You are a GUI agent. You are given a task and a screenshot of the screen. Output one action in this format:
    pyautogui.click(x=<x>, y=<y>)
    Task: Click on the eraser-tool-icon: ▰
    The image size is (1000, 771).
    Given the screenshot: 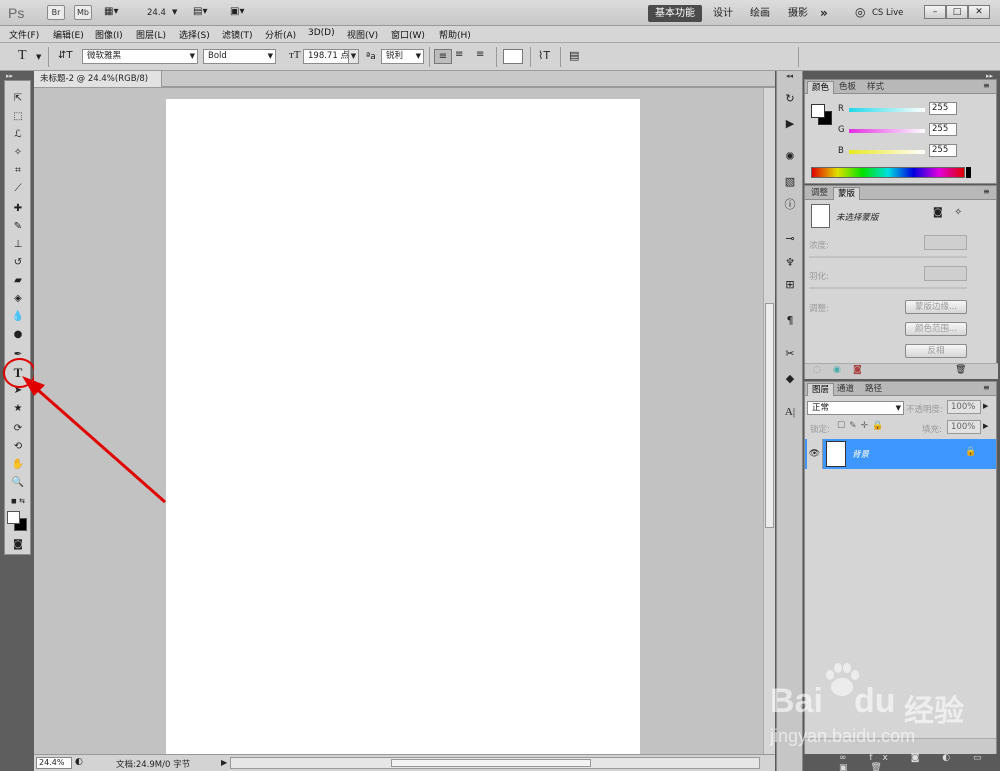 What is the action you would take?
    pyautogui.click(x=18, y=281)
    